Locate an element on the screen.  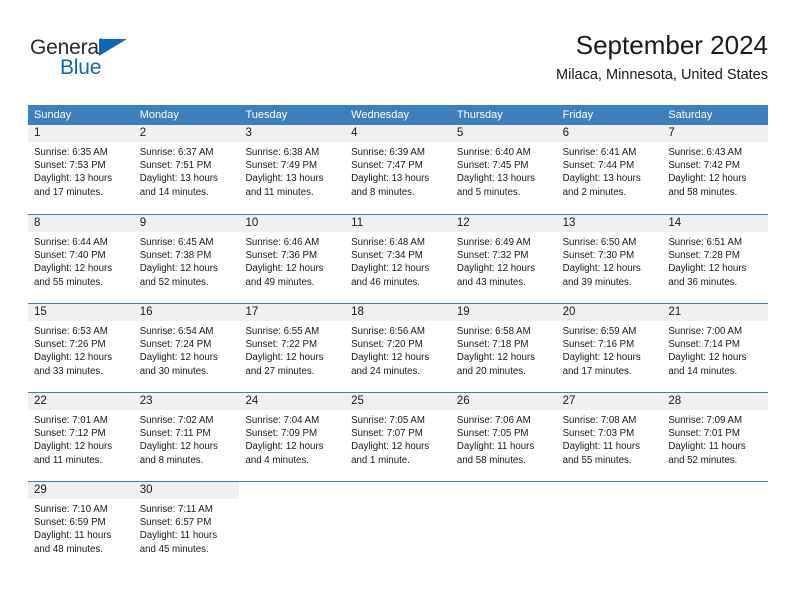
daylight-duration-line2: and 48 minutes. is located at coordinates (68, 549).